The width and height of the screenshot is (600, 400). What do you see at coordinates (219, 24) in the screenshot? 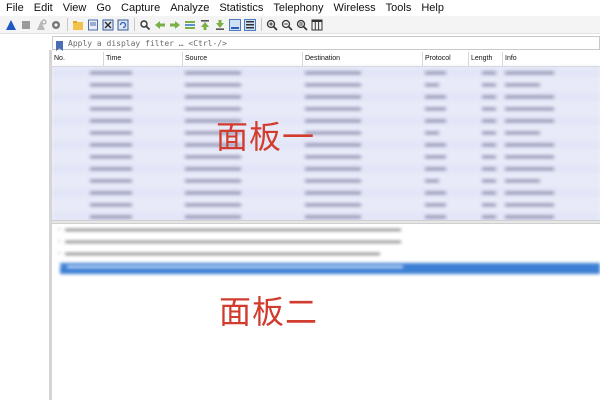
I see `last-packet-icon` at bounding box center [219, 24].